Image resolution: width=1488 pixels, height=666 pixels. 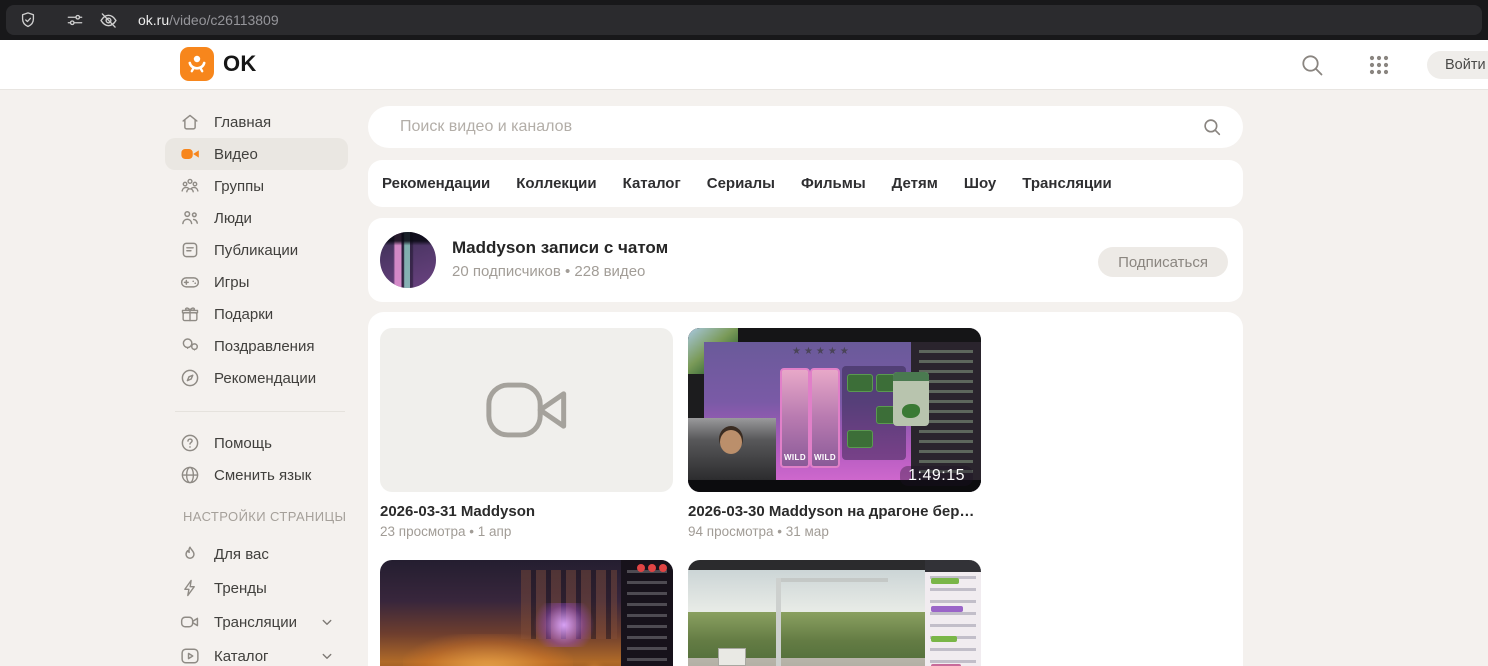 I want to click on login-button: Войти, so click(x=1457, y=65).